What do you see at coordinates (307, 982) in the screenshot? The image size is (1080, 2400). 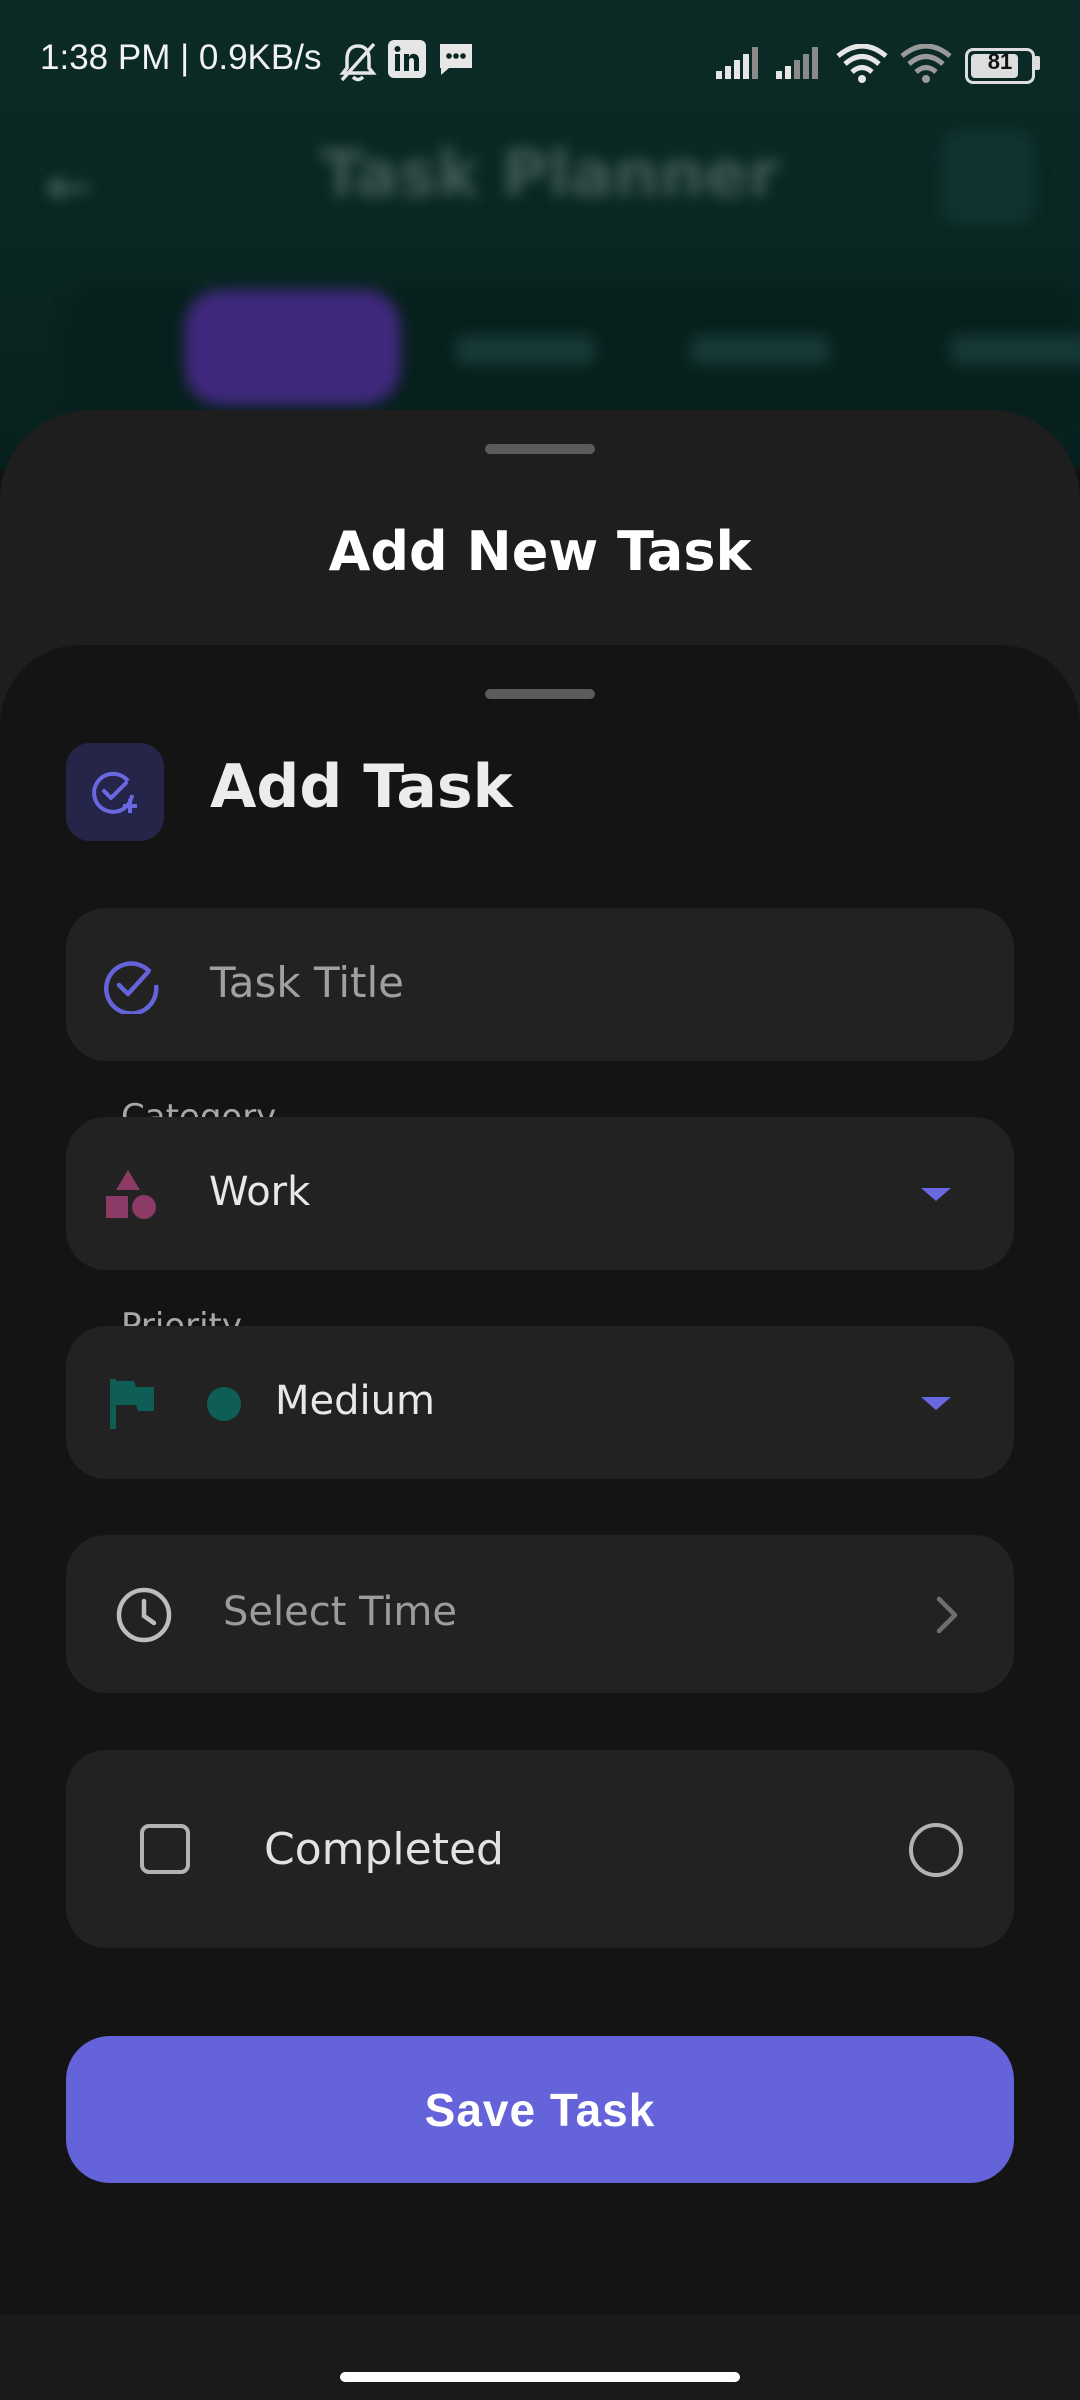 I see `task-title-input: Task Title` at bounding box center [307, 982].